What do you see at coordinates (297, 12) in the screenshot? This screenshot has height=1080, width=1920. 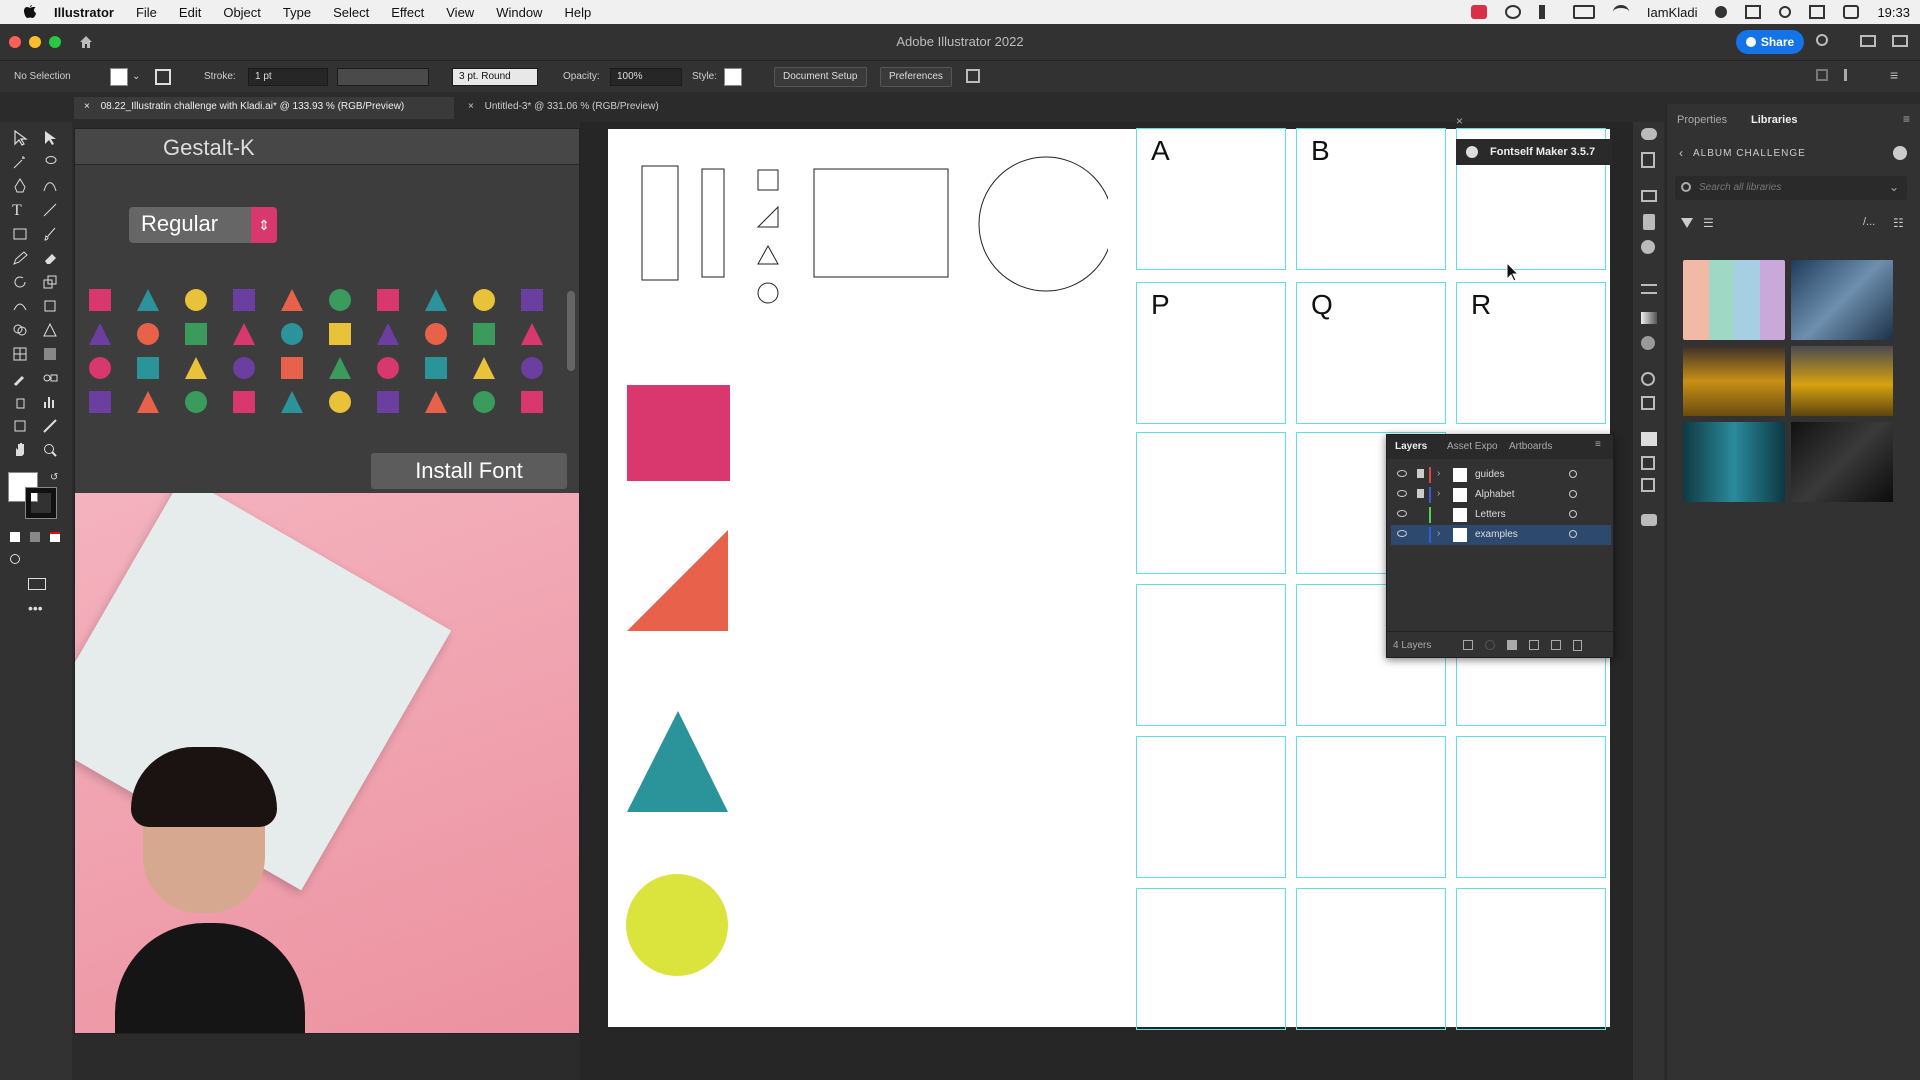 I see `menu-type: Type` at bounding box center [297, 12].